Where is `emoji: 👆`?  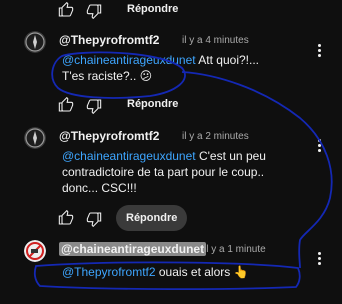
emoji: 👆 is located at coordinates (241, 272).